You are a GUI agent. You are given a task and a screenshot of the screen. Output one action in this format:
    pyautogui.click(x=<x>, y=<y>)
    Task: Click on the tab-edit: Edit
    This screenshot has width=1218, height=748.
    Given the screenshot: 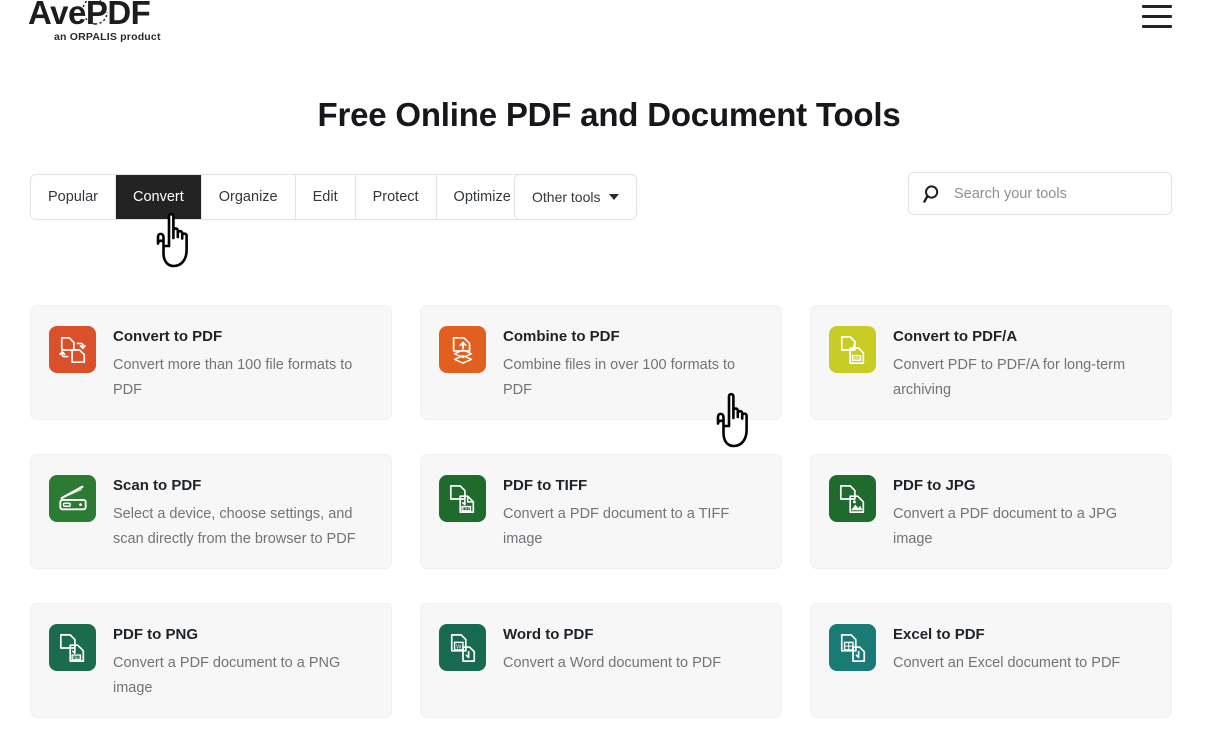 What is the action you would take?
    pyautogui.click(x=325, y=197)
    